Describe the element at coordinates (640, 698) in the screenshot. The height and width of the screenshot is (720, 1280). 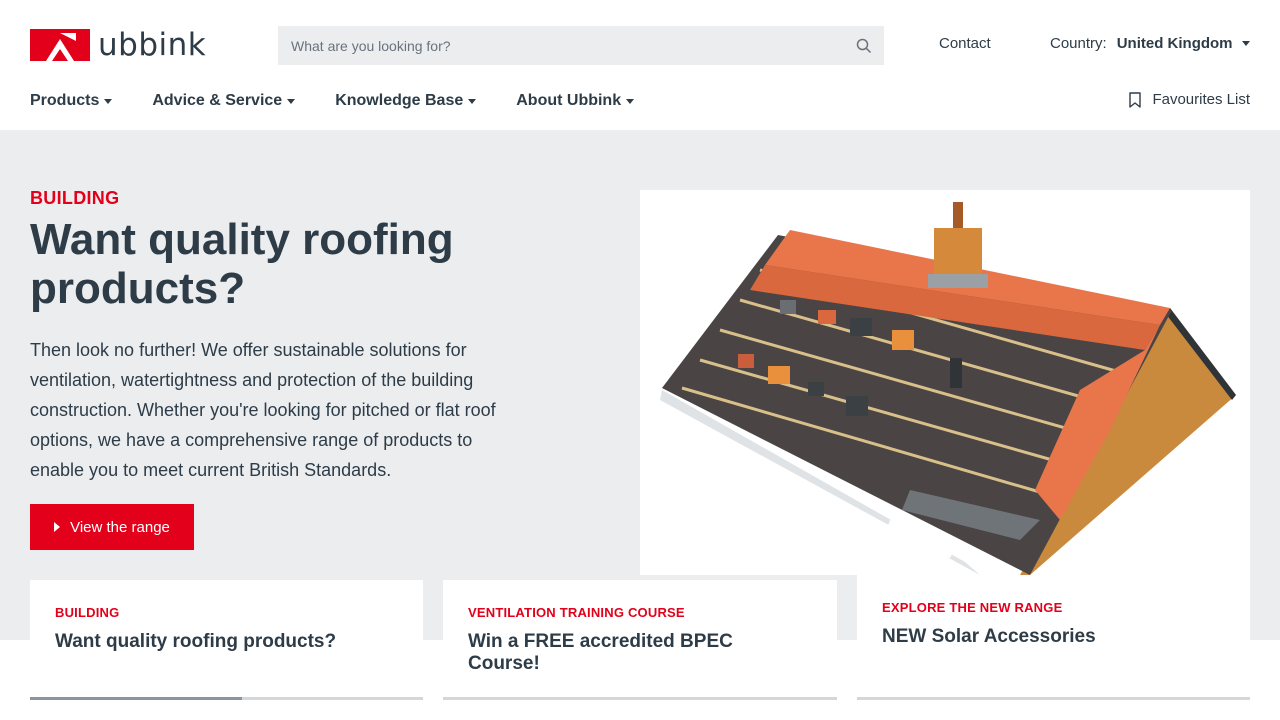
I see `card-2-progress` at that location.